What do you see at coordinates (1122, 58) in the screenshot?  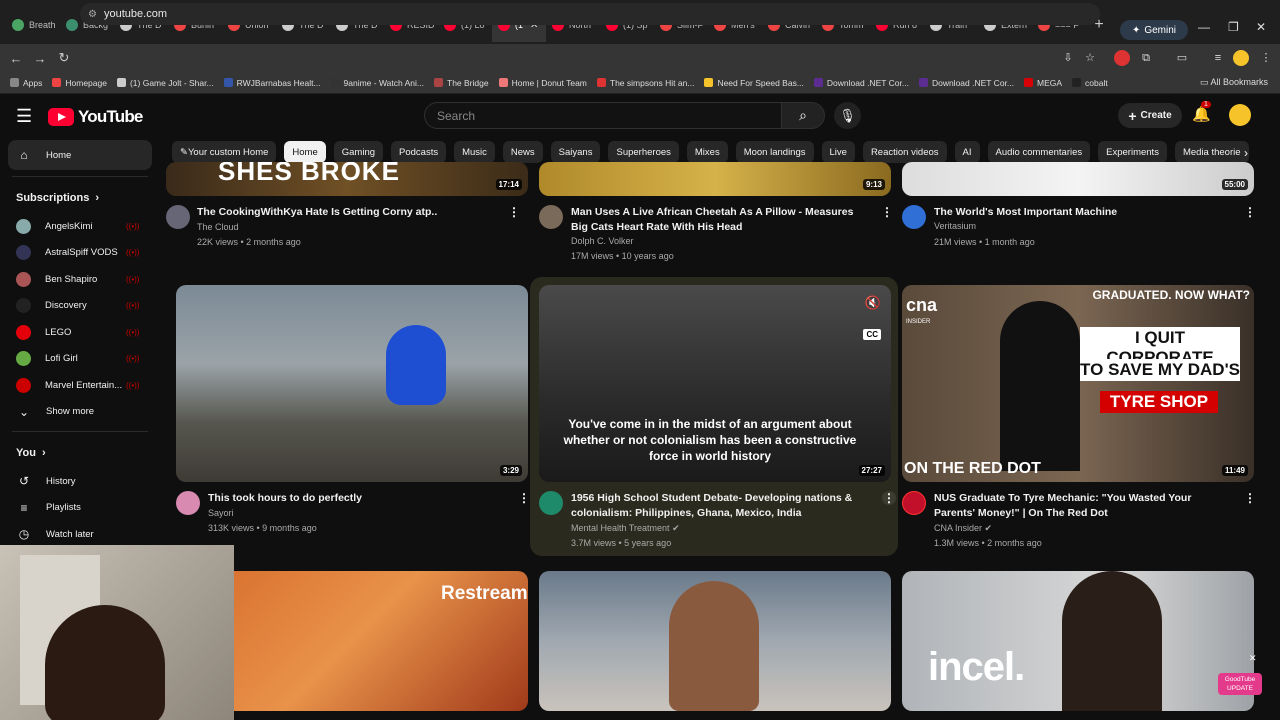 I see `extension-red-icon` at bounding box center [1122, 58].